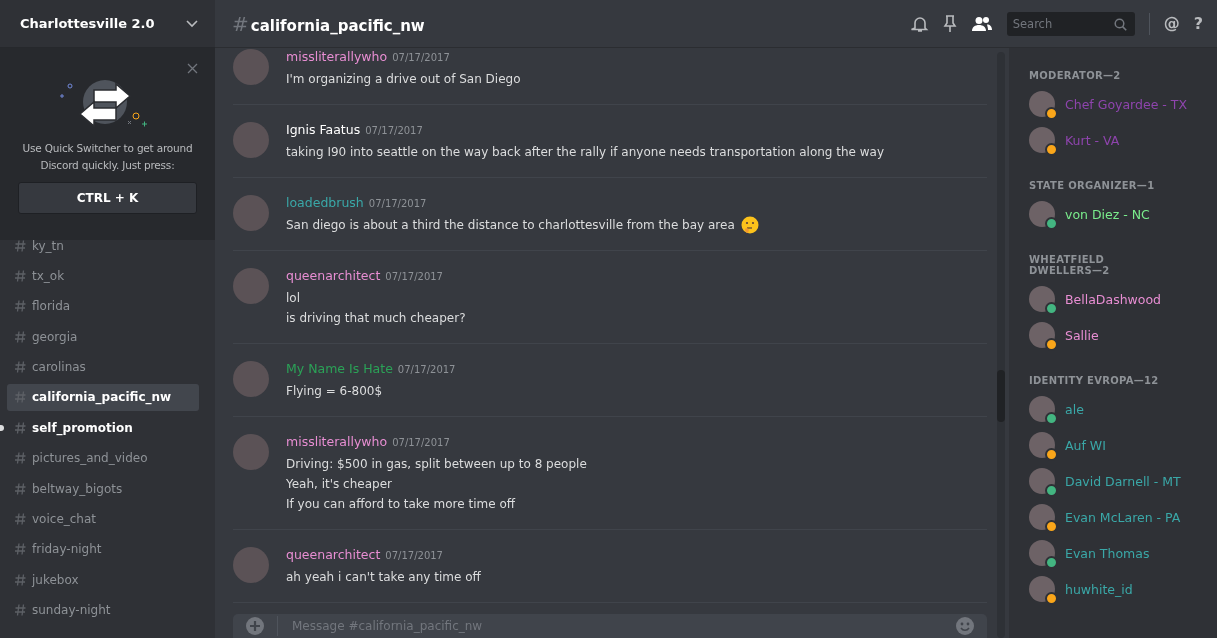 This screenshot has height=638, width=1217. Describe the element at coordinates (55, 579) in the screenshot. I see `channel-name: jukebox` at that location.